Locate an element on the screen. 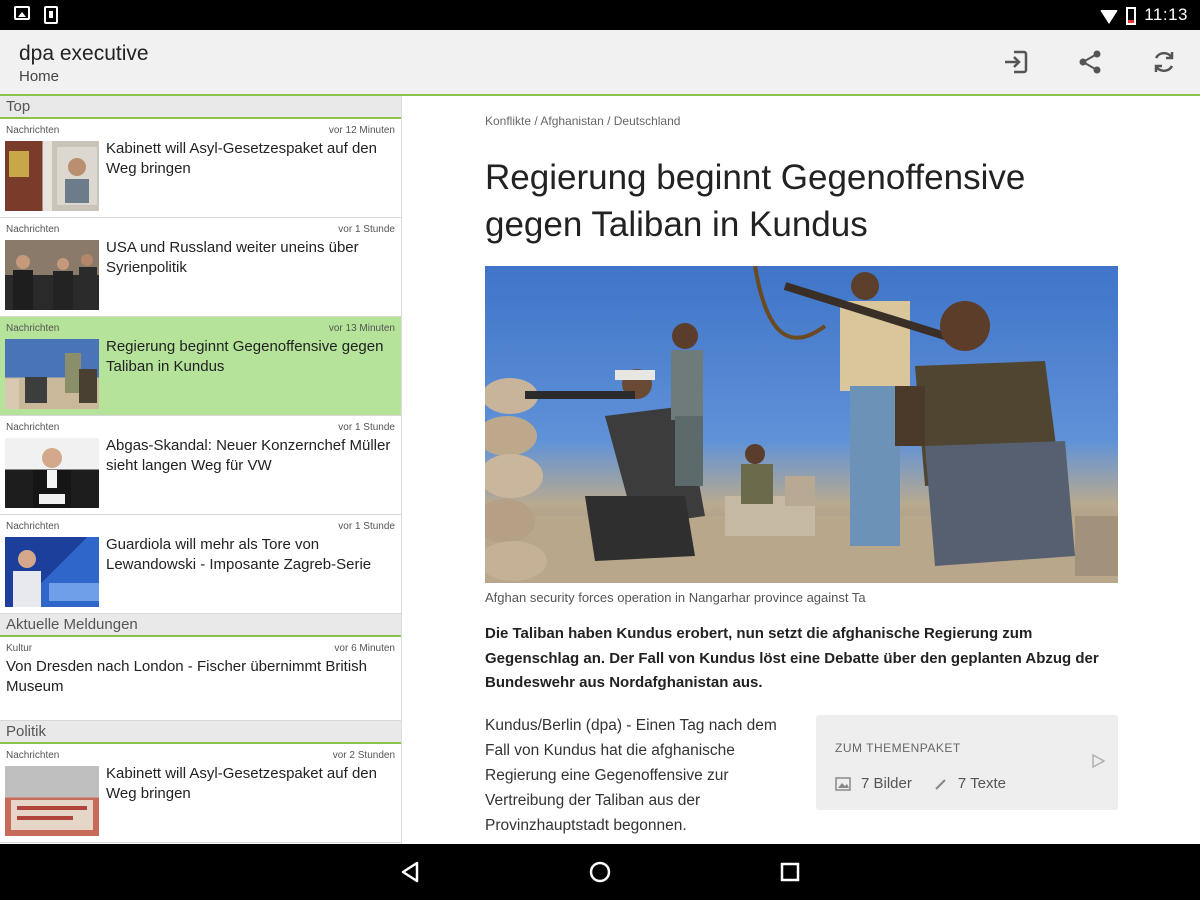  clock: 11:13 is located at coordinates (1166, 14).